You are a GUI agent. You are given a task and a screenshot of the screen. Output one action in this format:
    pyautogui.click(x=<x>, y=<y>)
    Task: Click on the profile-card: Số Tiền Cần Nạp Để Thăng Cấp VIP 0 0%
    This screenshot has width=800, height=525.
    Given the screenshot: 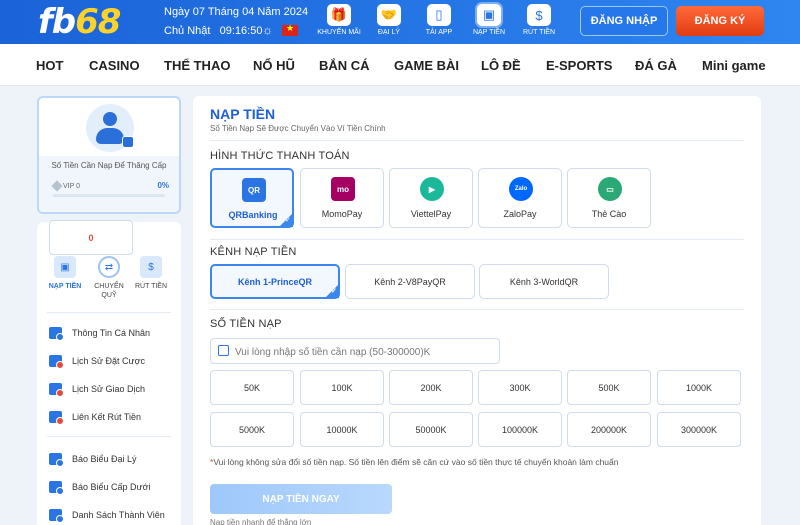 What is the action you would take?
    pyautogui.click(x=109, y=155)
    